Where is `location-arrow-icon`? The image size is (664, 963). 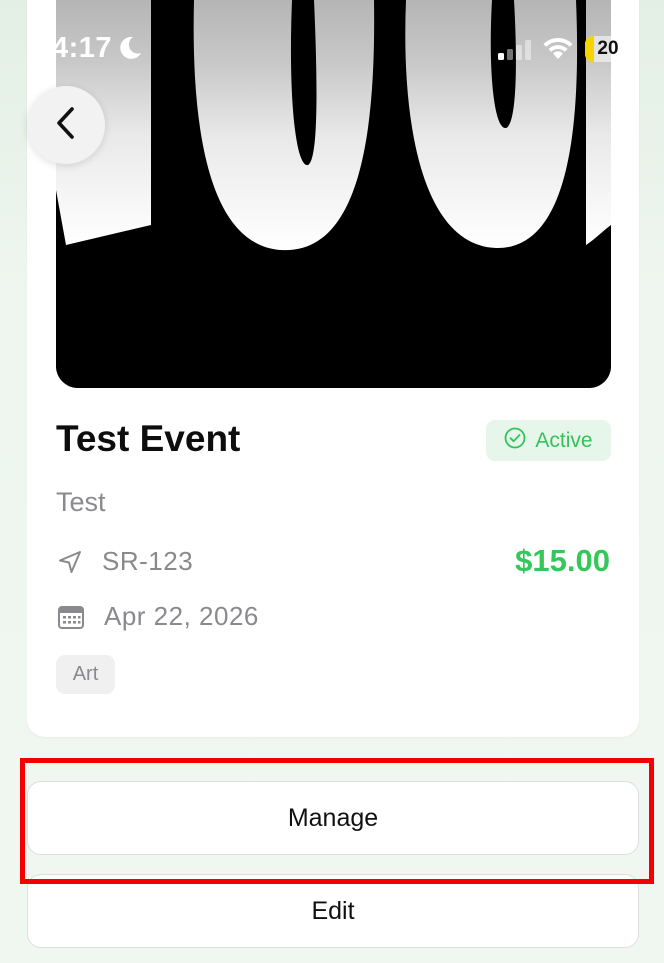
location-arrow-icon is located at coordinates (70, 564).